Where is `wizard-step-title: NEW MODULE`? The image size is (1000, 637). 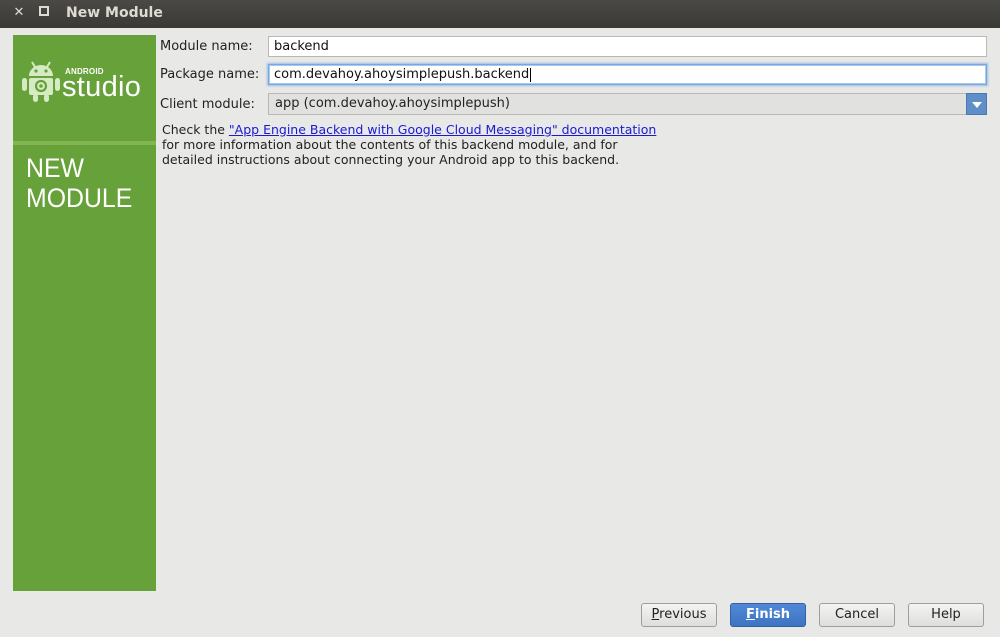
wizard-step-title: NEW MODULE is located at coordinates (79, 183).